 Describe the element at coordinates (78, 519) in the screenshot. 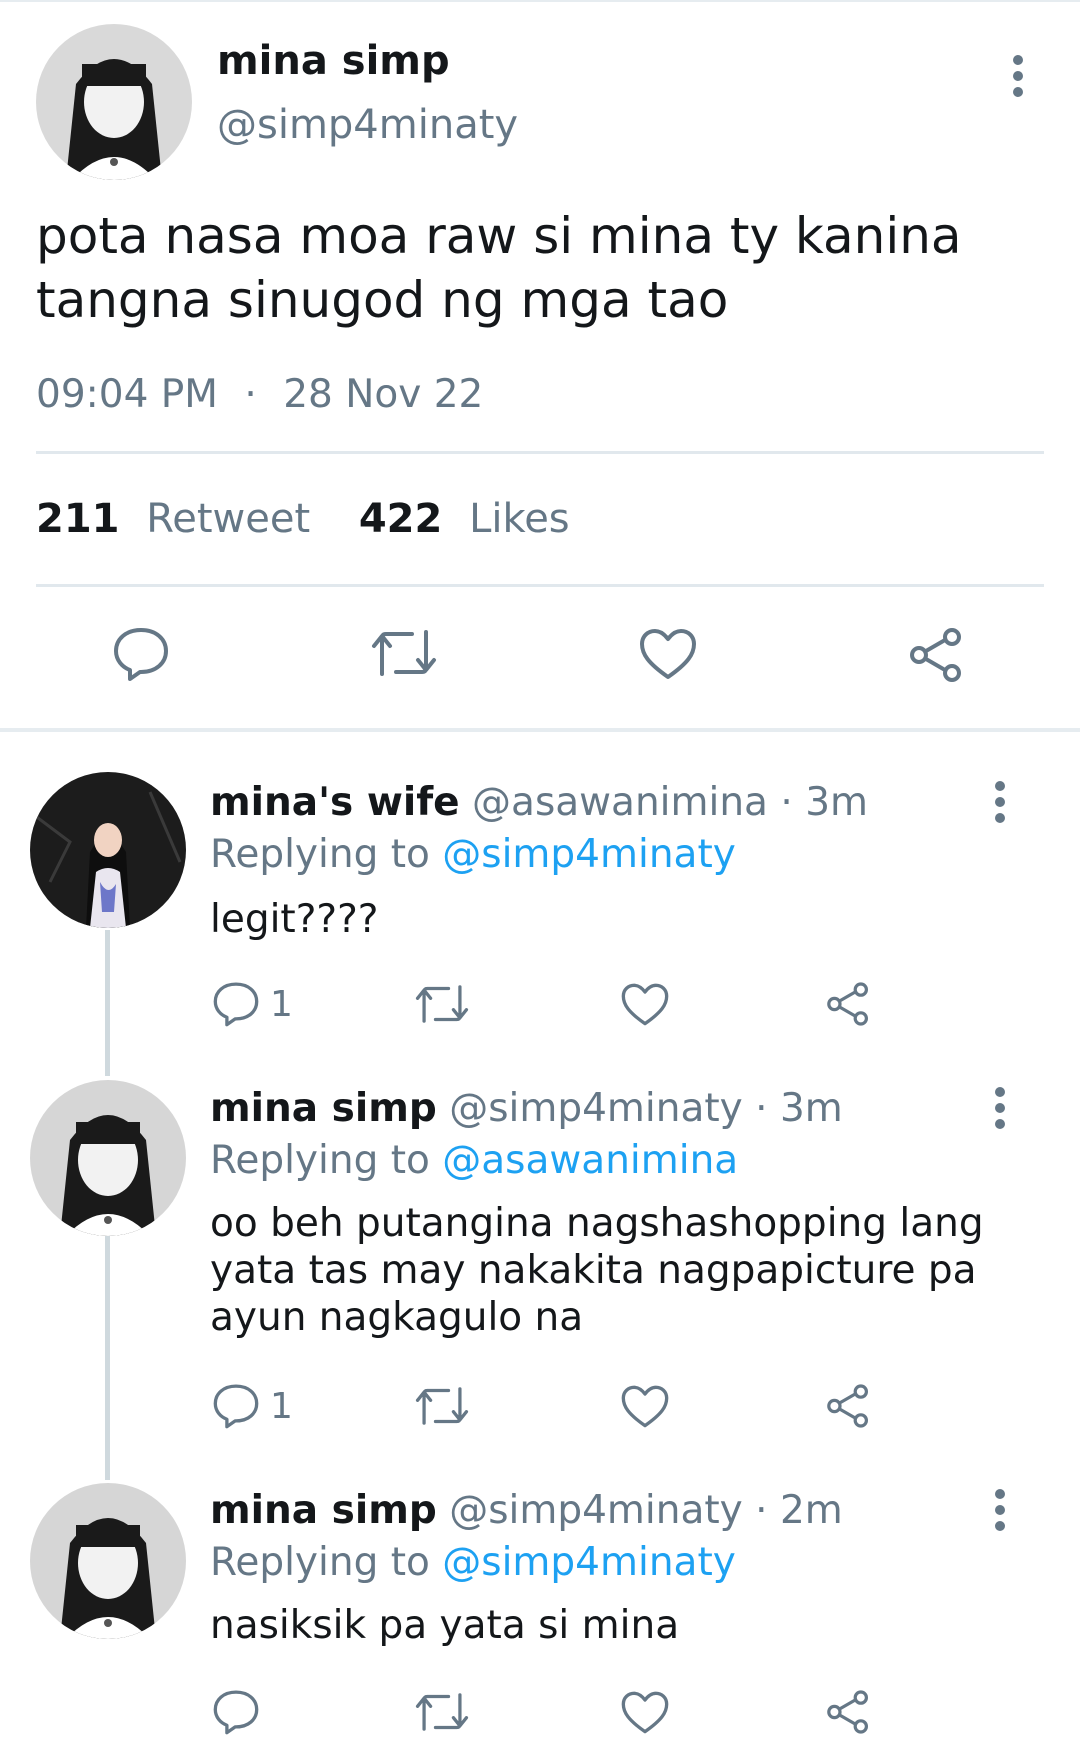

I see `retweet-count: 211` at that location.